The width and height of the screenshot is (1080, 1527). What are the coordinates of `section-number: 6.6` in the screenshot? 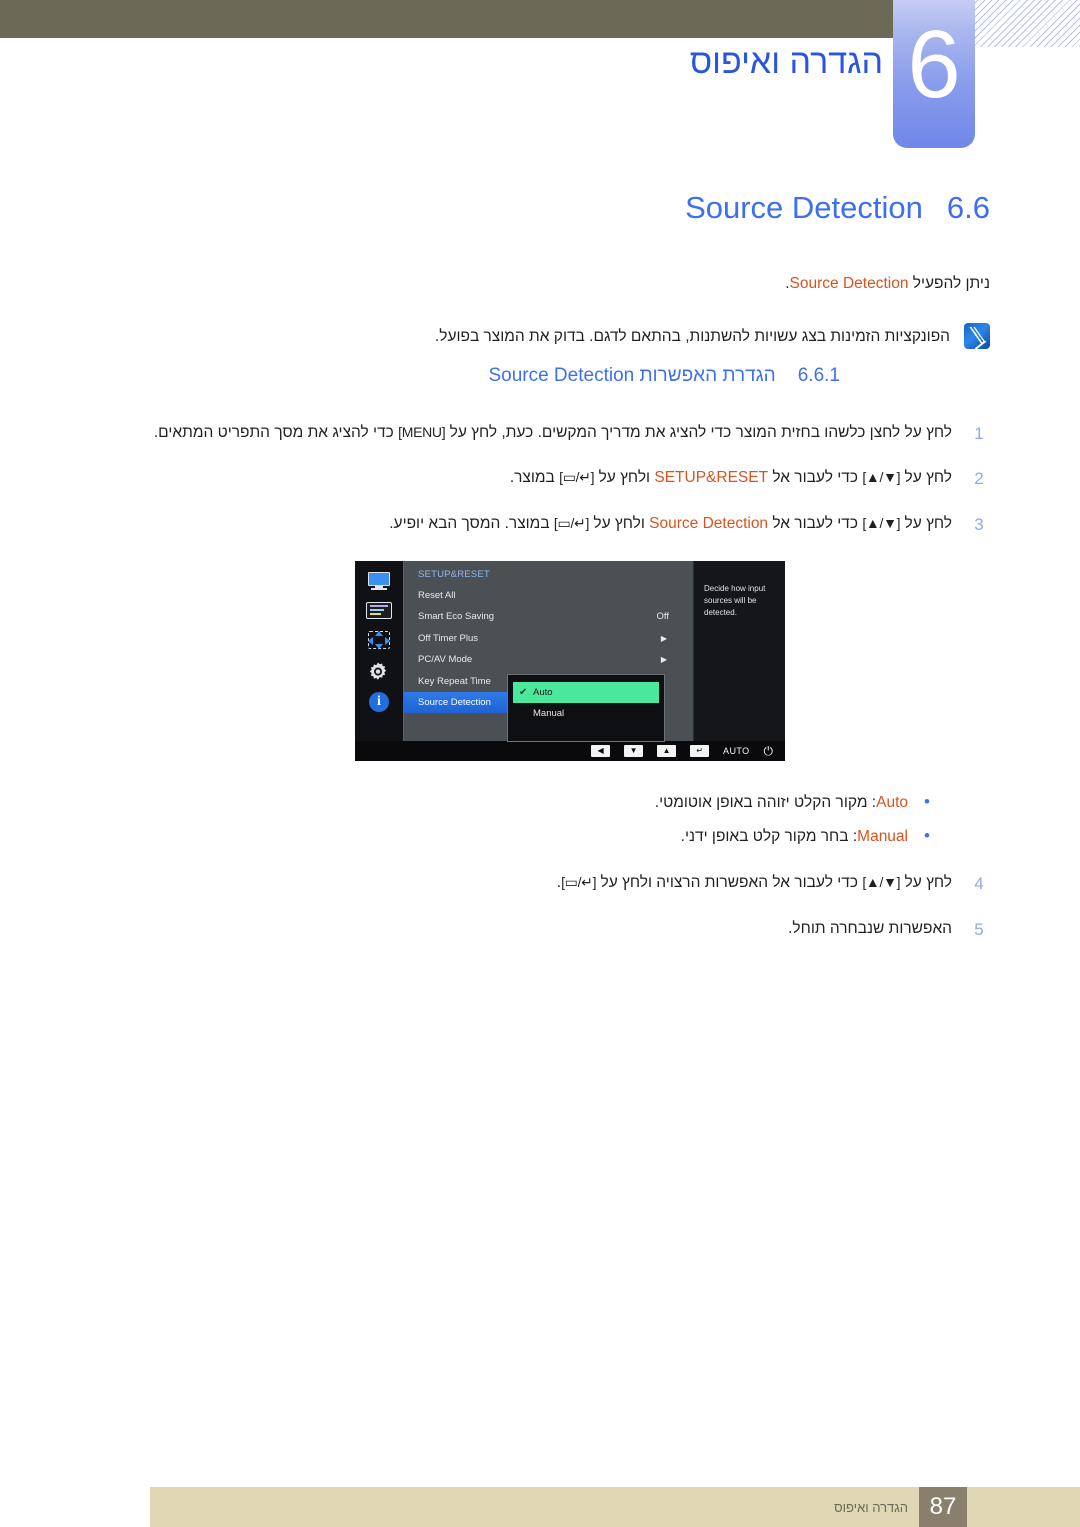 It's located at (968, 207).